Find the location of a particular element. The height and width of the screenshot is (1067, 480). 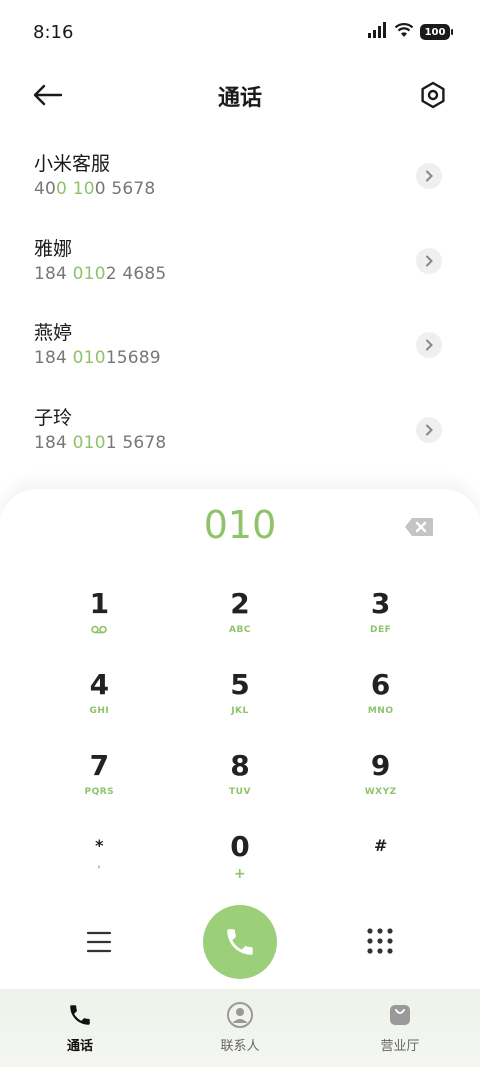

keypad-toggle-button is located at coordinates (380, 941).